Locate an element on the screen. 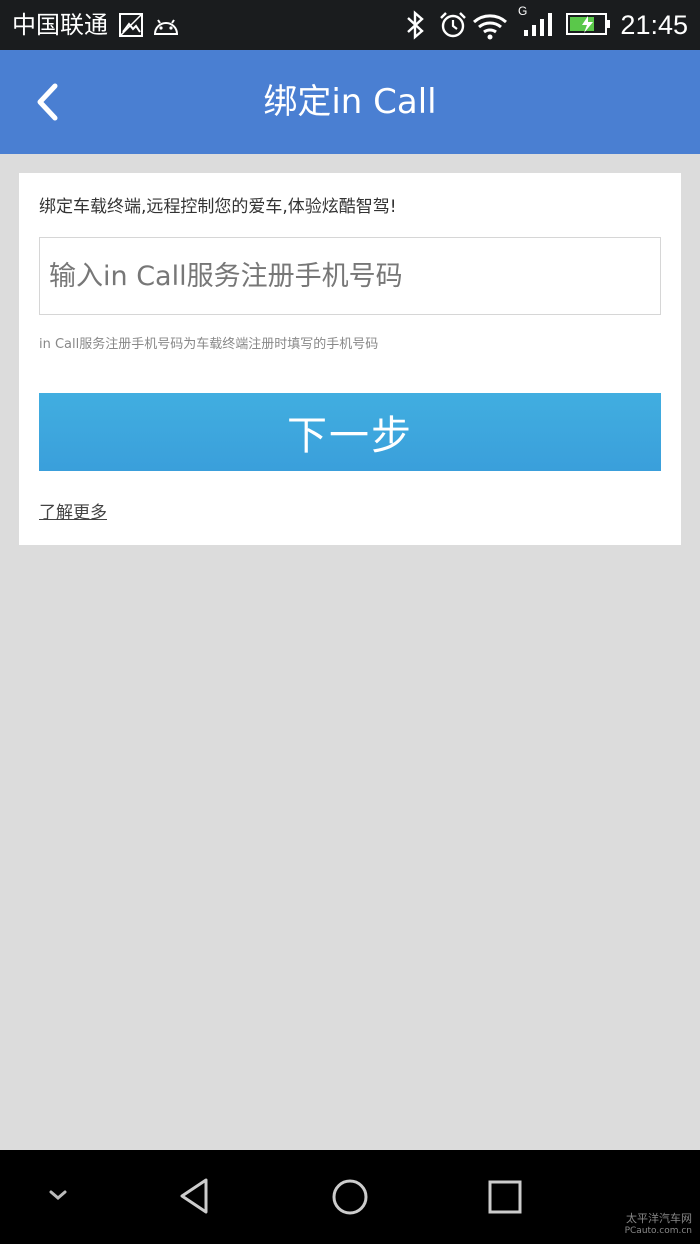 The height and width of the screenshot is (1244, 700). page-title: 绑定in Call is located at coordinates (350, 102).